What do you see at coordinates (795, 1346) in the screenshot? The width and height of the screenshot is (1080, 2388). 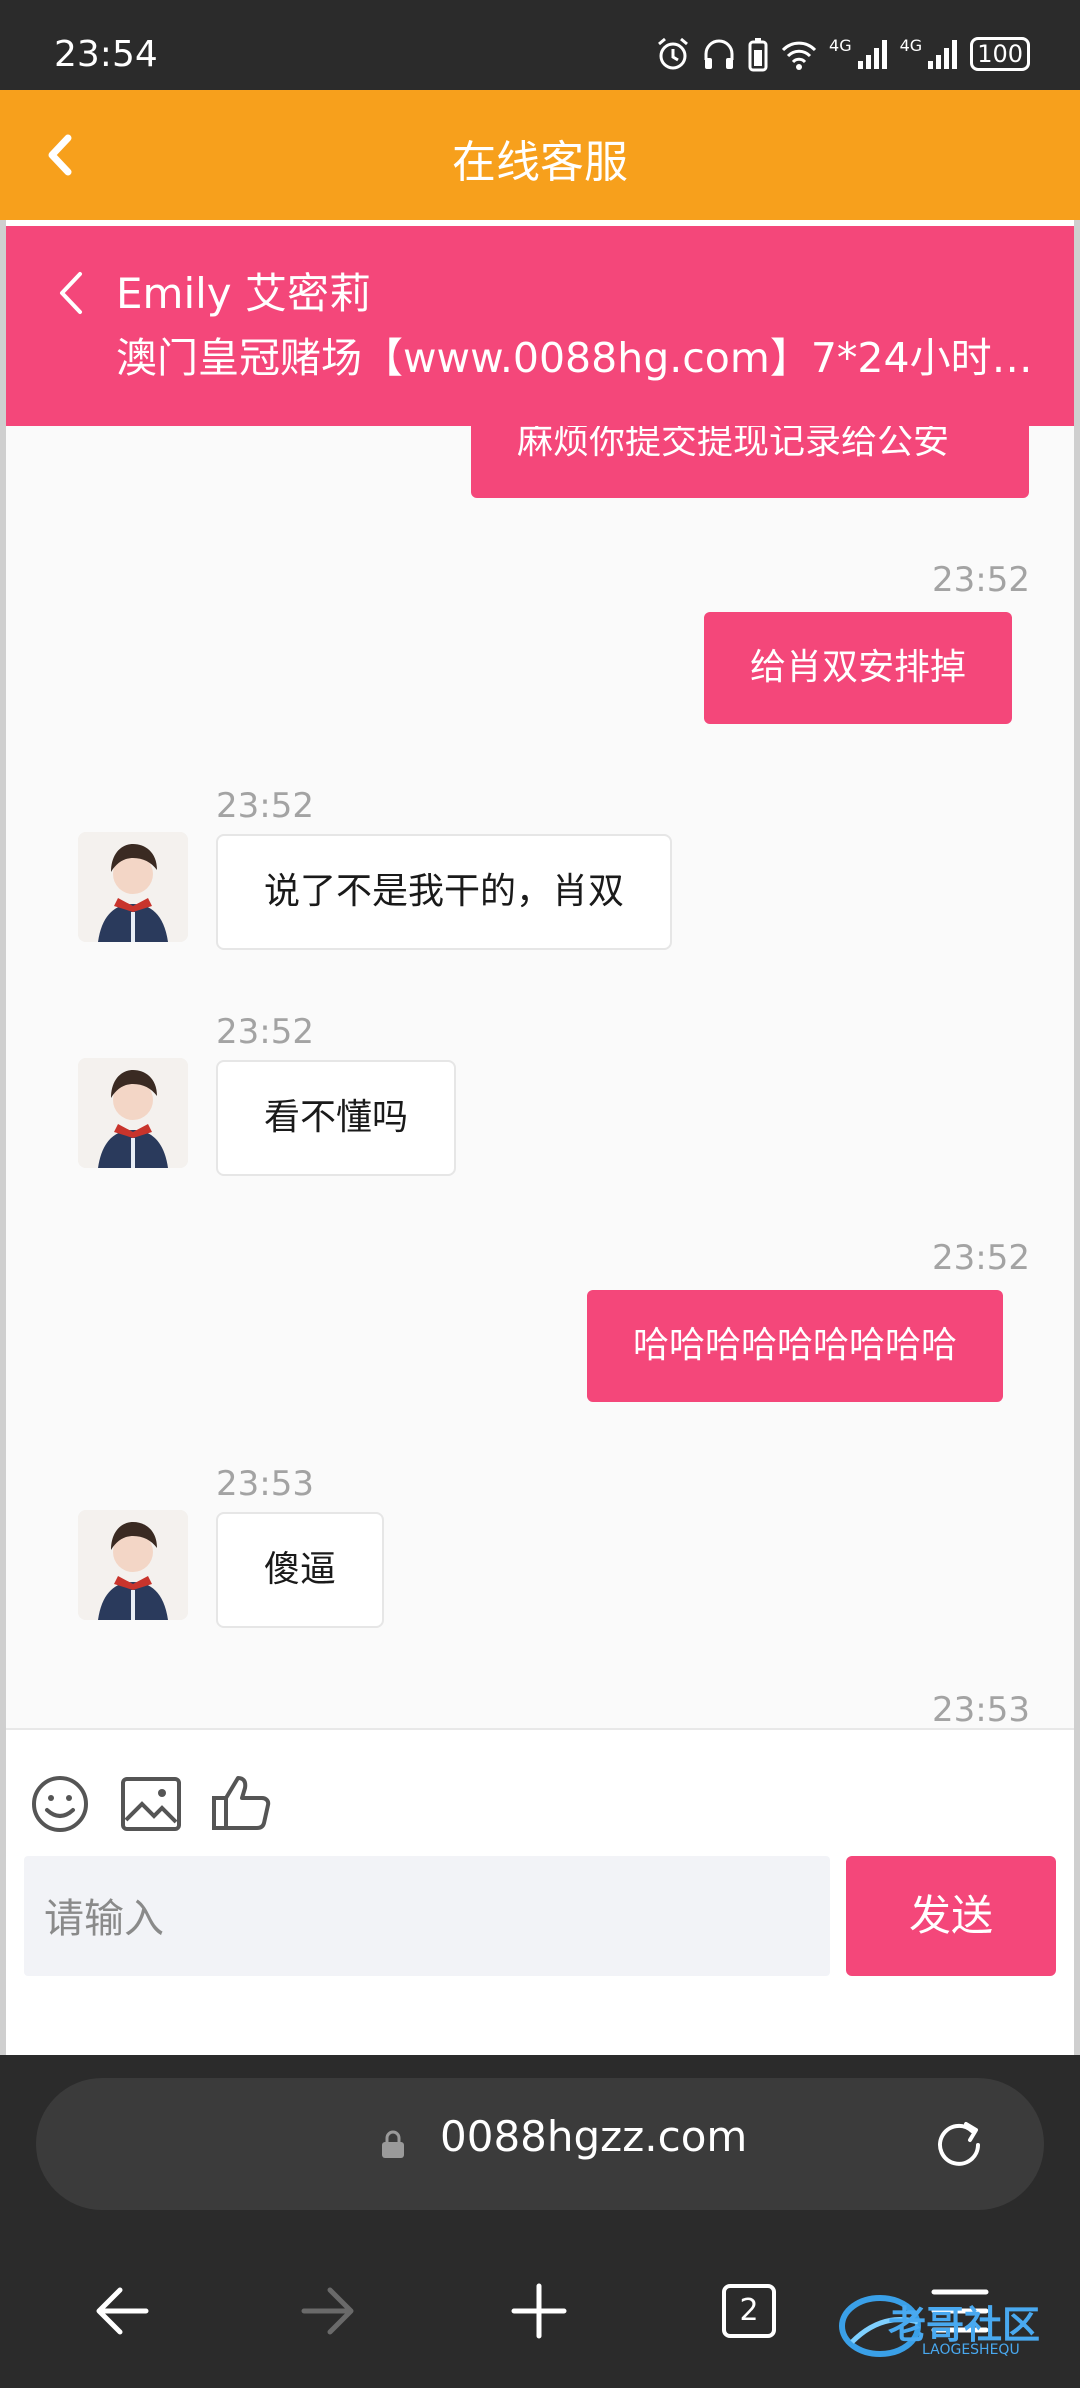 I see `message-outgoing: 哈哈哈哈哈哈哈哈哈` at bounding box center [795, 1346].